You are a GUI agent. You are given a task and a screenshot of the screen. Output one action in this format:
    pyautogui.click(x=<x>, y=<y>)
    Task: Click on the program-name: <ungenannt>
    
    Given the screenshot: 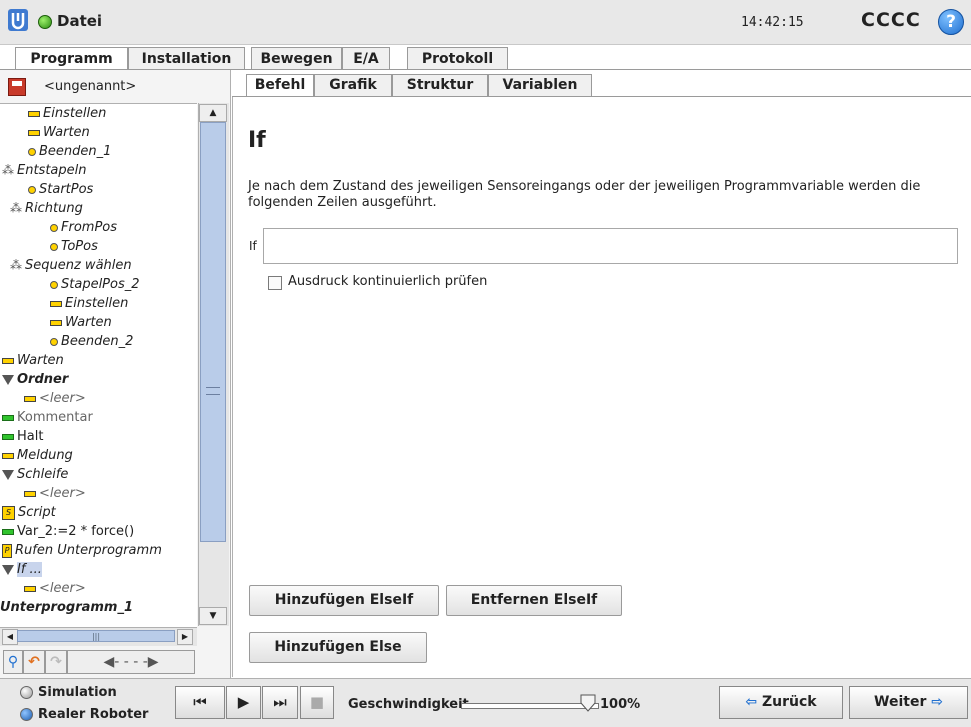 What is the action you would take?
    pyautogui.click(x=90, y=86)
    